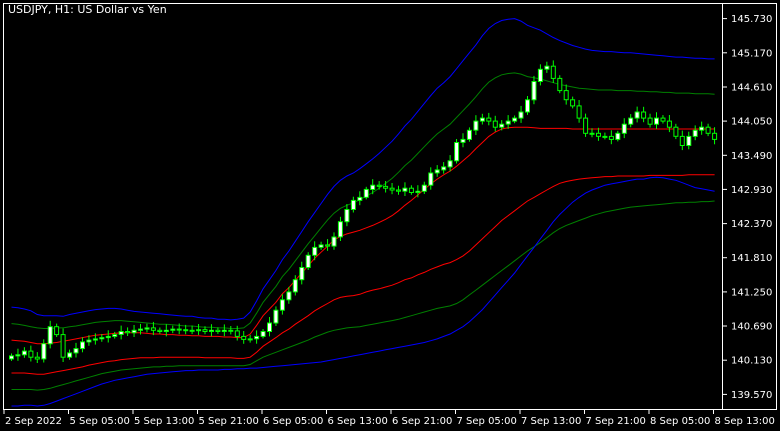 This screenshot has height=431, width=780. What do you see at coordinates (751, 361) in the screenshot?
I see `price-tick-label: 140.130` at bounding box center [751, 361].